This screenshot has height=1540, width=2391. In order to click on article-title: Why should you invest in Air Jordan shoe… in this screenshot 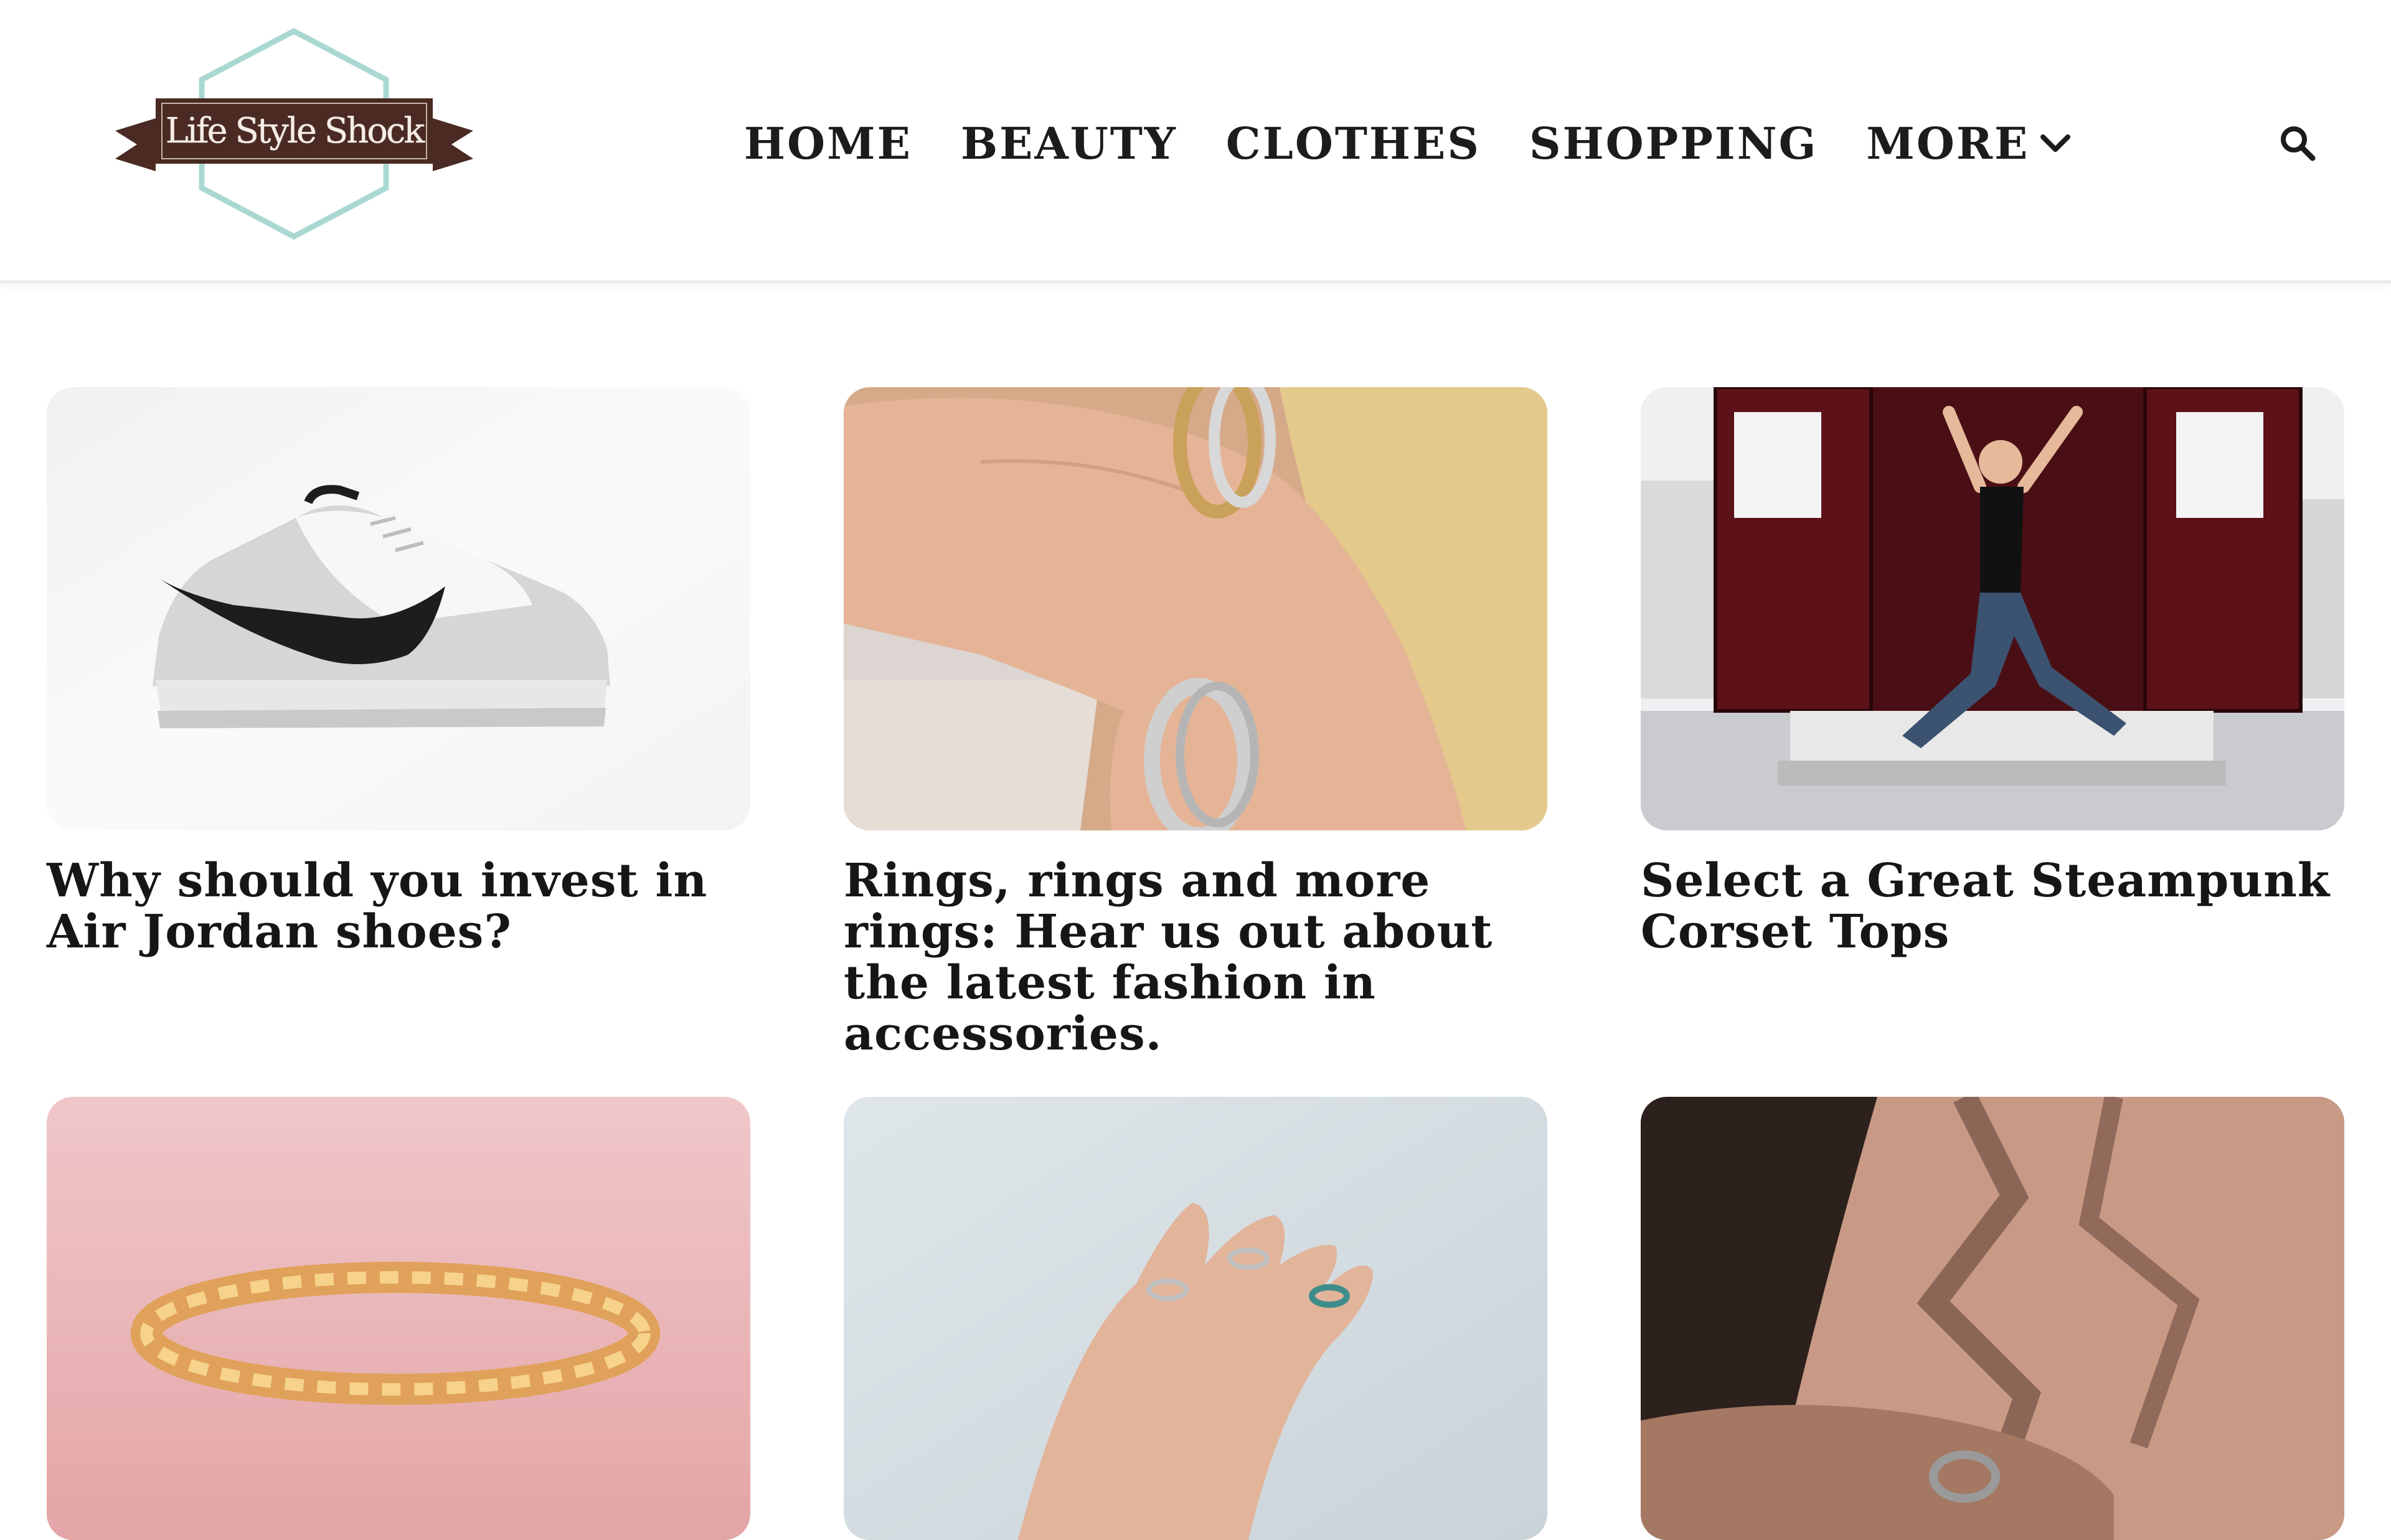, I will do `click(398, 906)`.